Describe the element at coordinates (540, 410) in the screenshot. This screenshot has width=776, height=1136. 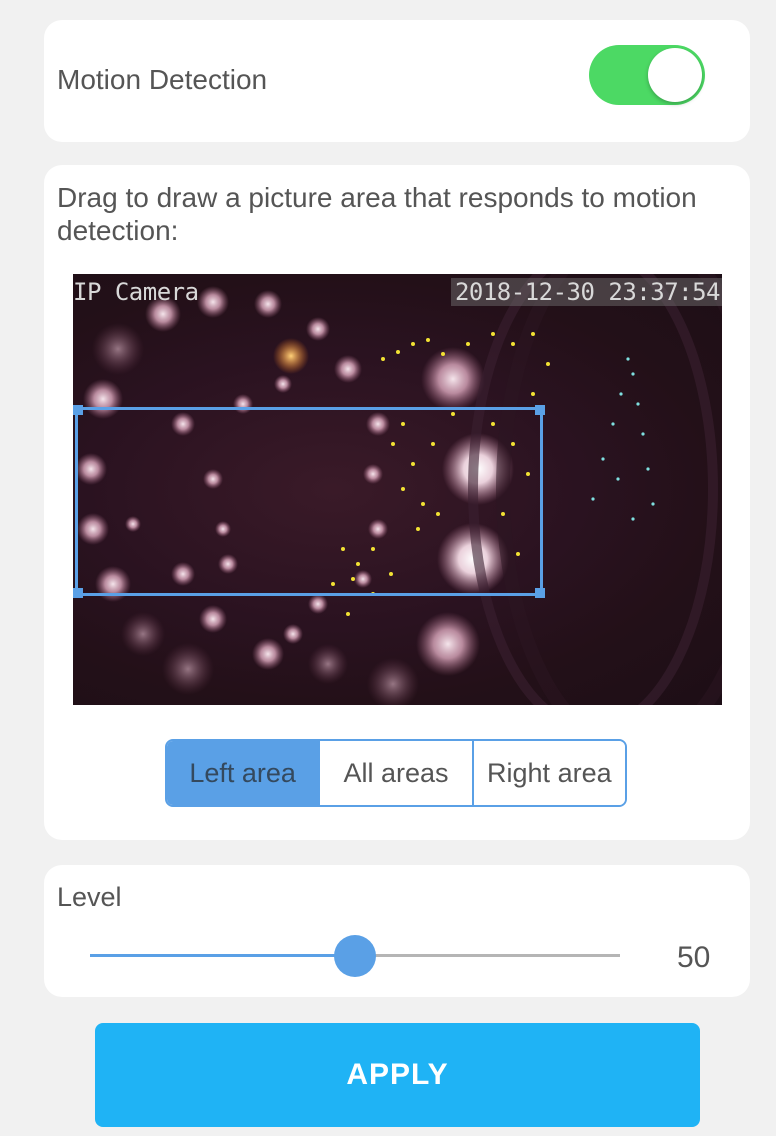
I see `region-handle-top-right` at that location.